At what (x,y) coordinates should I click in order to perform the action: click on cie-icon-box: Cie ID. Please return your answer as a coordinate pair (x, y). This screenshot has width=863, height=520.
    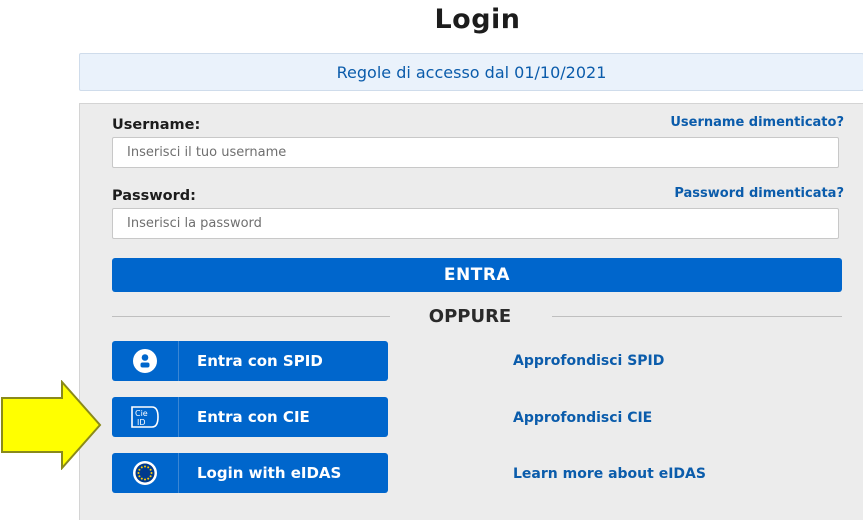
    Looking at the image, I should click on (145, 417).